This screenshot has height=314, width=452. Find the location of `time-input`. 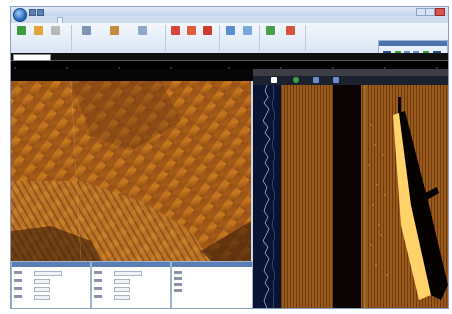

time-input is located at coordinates (32, 57).